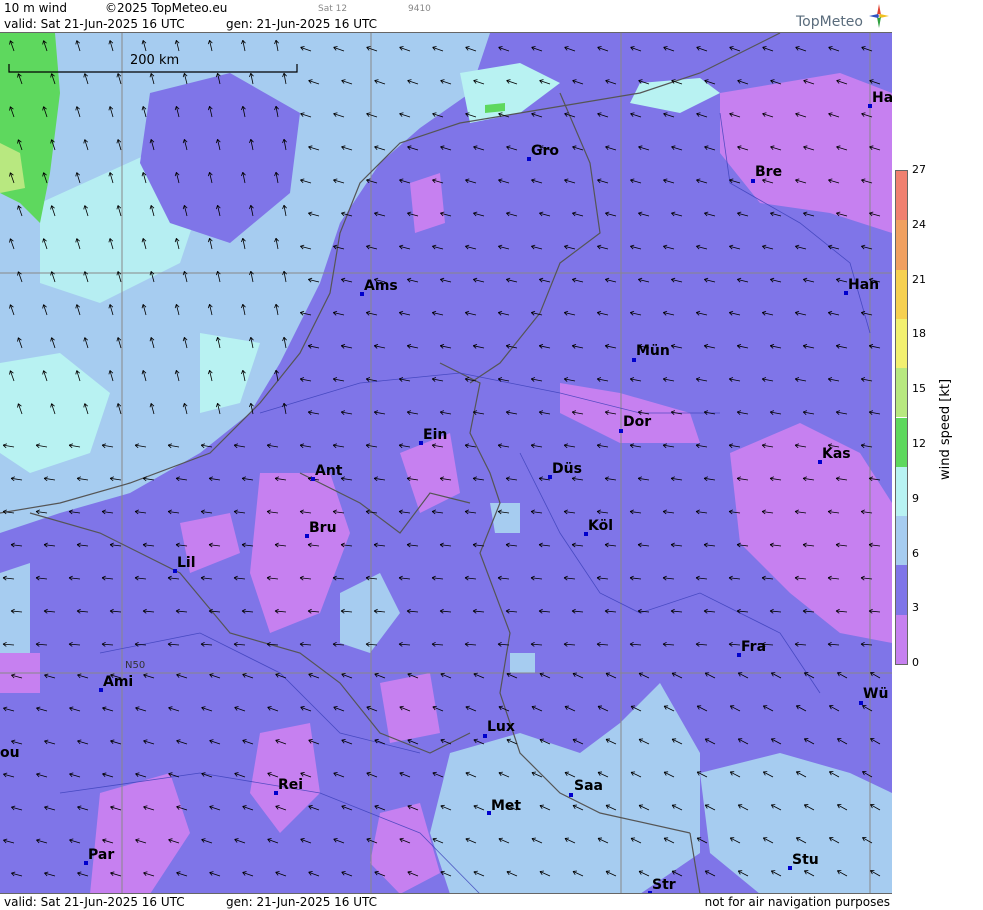 This screenshot has height=910, width=983. Describe the element at coordinates (154, 60) in the screenshot. I see `scale-label: 200 km` at that location.